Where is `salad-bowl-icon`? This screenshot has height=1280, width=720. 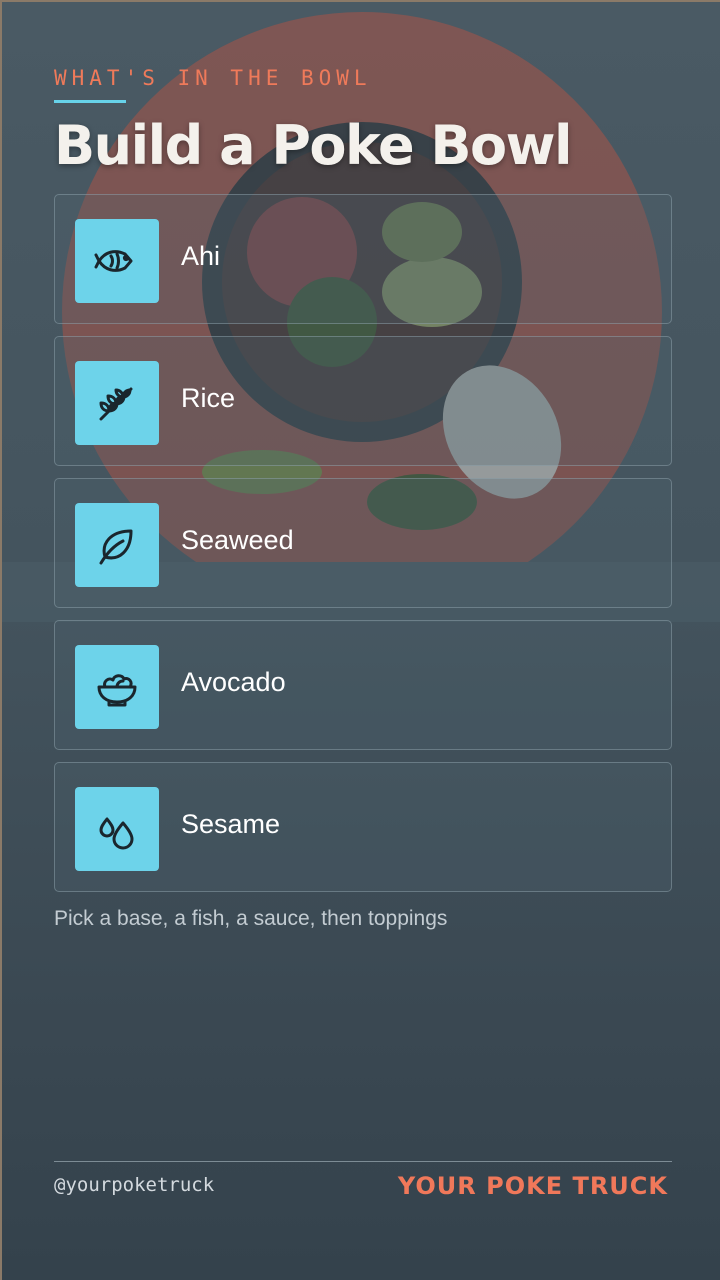 salad-bowl-icon is located at coordinates (117, 687).